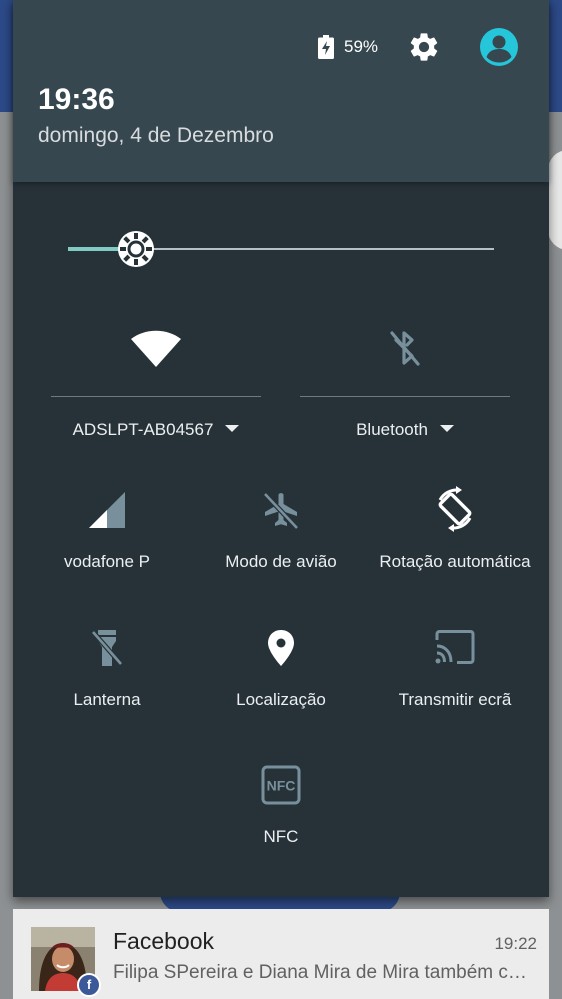  What do you see at coordinates (281, 836) in the screenshot?
I see `tile-label: NFC` at bounding box center [281, 836].